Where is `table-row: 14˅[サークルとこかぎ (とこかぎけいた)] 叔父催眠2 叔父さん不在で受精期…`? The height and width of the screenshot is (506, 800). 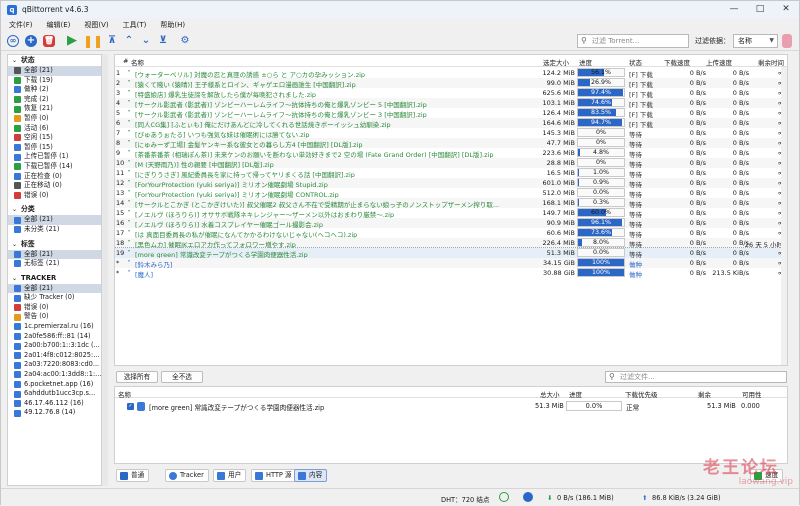 table-row: 14˅[サークルとこかぎ (とこかぎけいた)] 叔父催眠2 叔父さん不在で受精期… is located at coordinates (451, 203).